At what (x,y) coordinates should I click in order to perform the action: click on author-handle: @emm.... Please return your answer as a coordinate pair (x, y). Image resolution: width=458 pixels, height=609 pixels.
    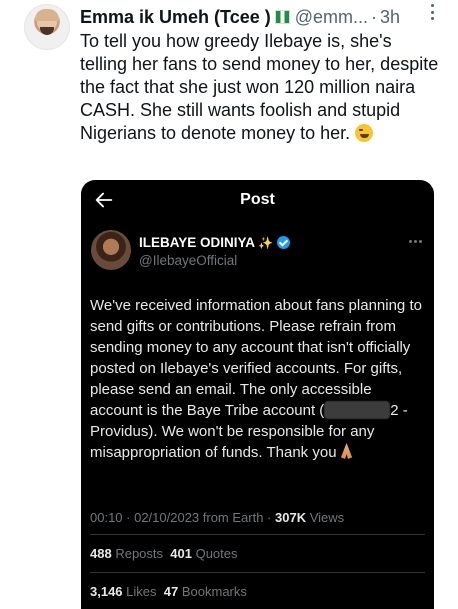
    Looking at the image, I should click on (331, 17).